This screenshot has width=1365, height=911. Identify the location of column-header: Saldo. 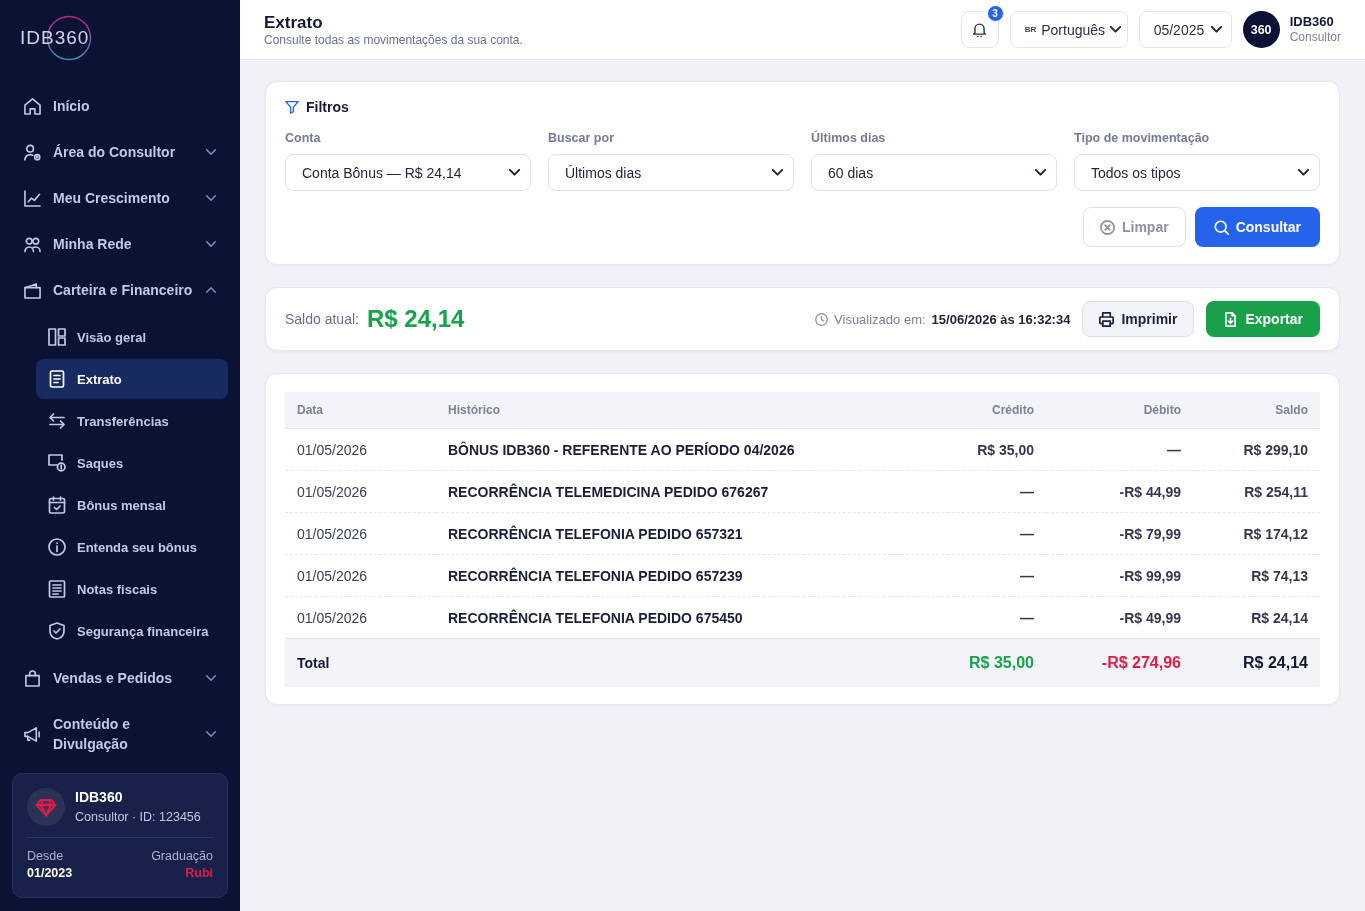
(1256, 410).